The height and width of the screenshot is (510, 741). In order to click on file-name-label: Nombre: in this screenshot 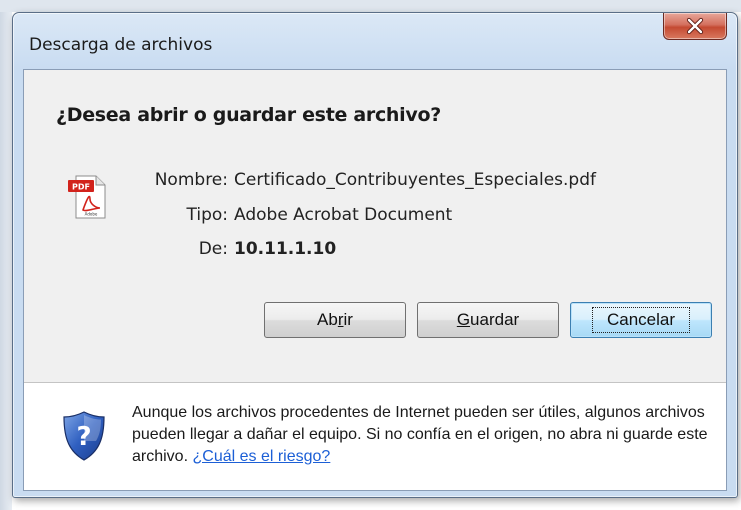, I will do `click(191, 180)`.